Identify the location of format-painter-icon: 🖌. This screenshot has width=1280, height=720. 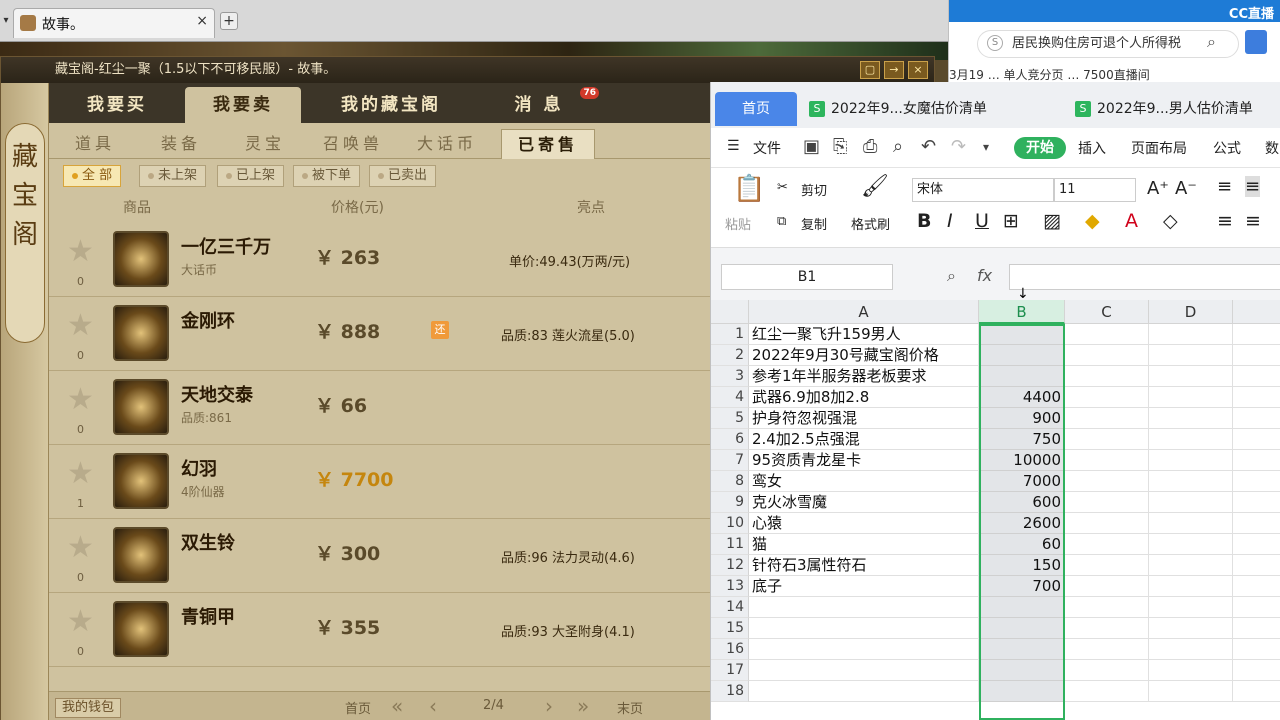
(875, 186).